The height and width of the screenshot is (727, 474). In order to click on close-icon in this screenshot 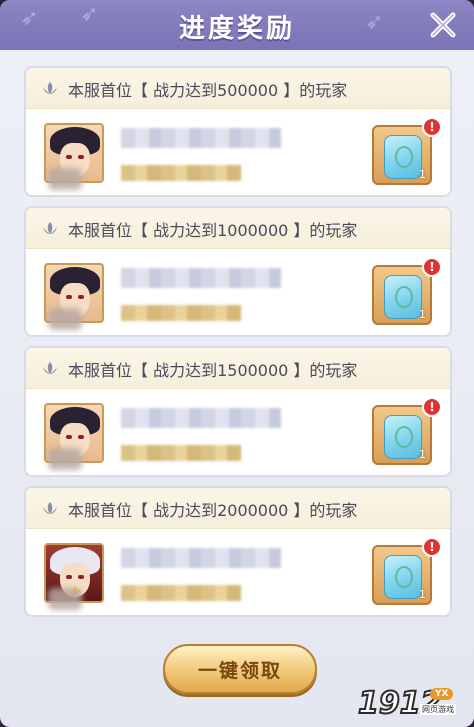, I will do `click(443, 25)`.